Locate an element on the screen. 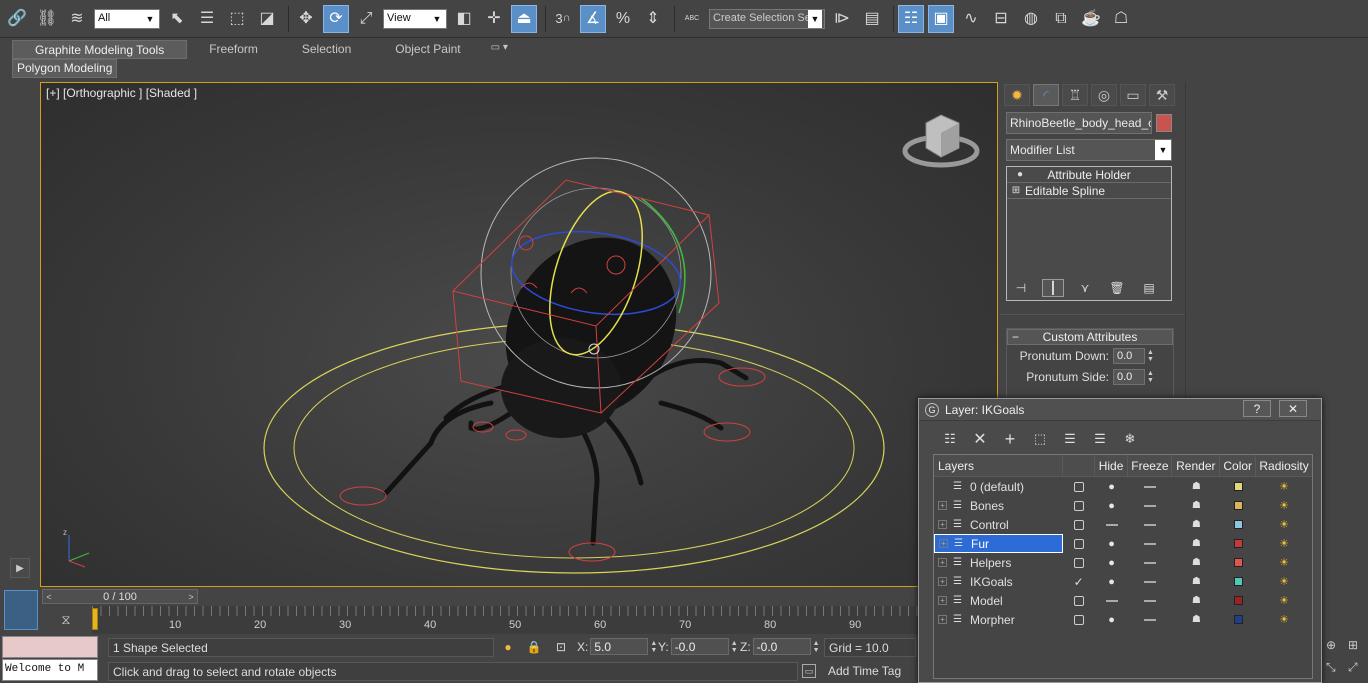 The width and height of the screenshot is (1368, 683). window-crossing-icon: ◪ is located at coordinates (267, 19).